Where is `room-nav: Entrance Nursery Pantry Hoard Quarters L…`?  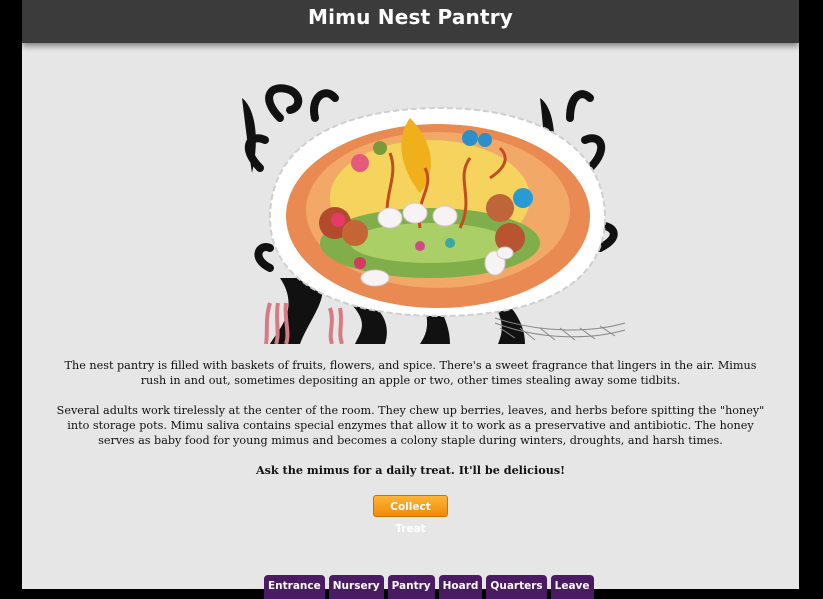
room-nav: Entrance Nursery Pantry Hoard Quarters L… is located at coordinates (429, 587).